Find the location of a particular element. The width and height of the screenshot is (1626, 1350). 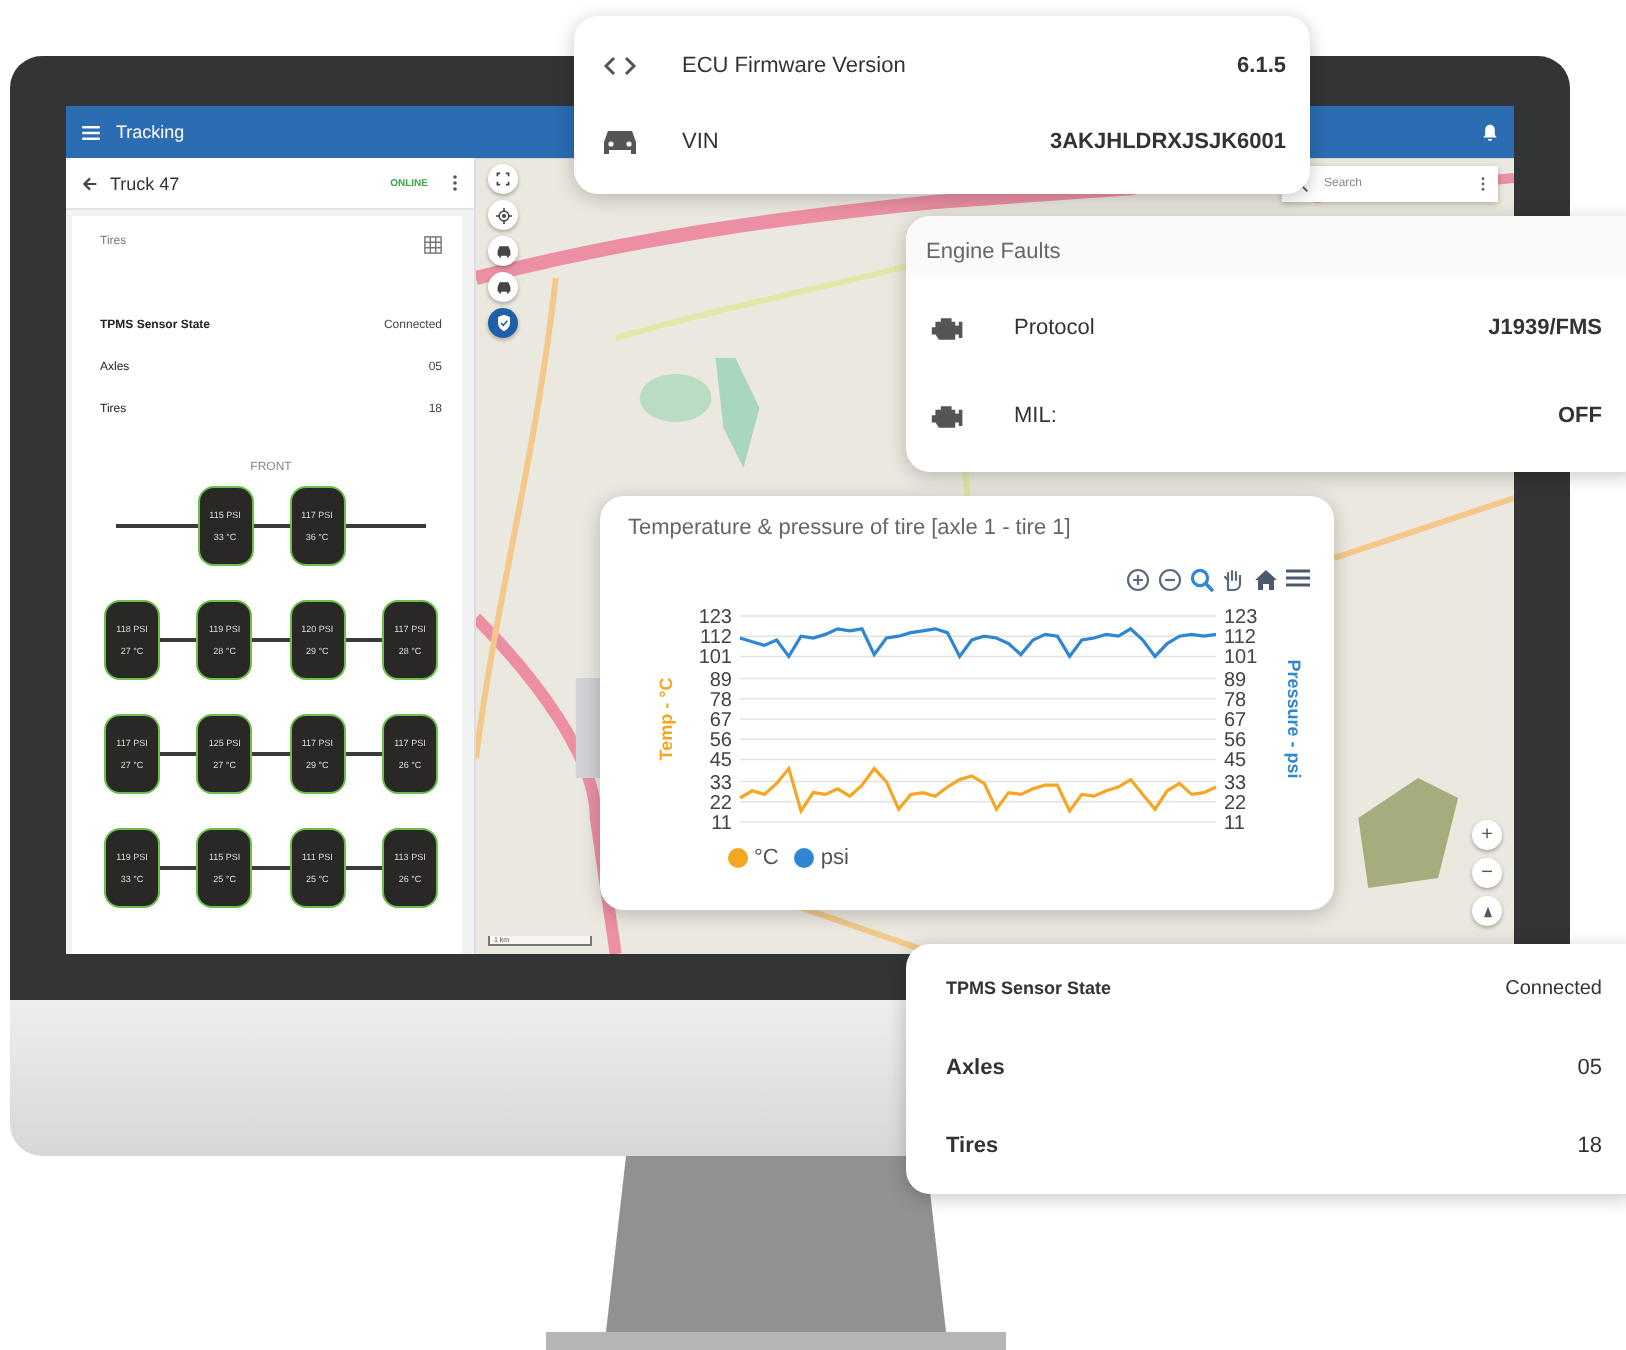

field-label: TPMS Sensor State is located at coordinates (1029, 988).